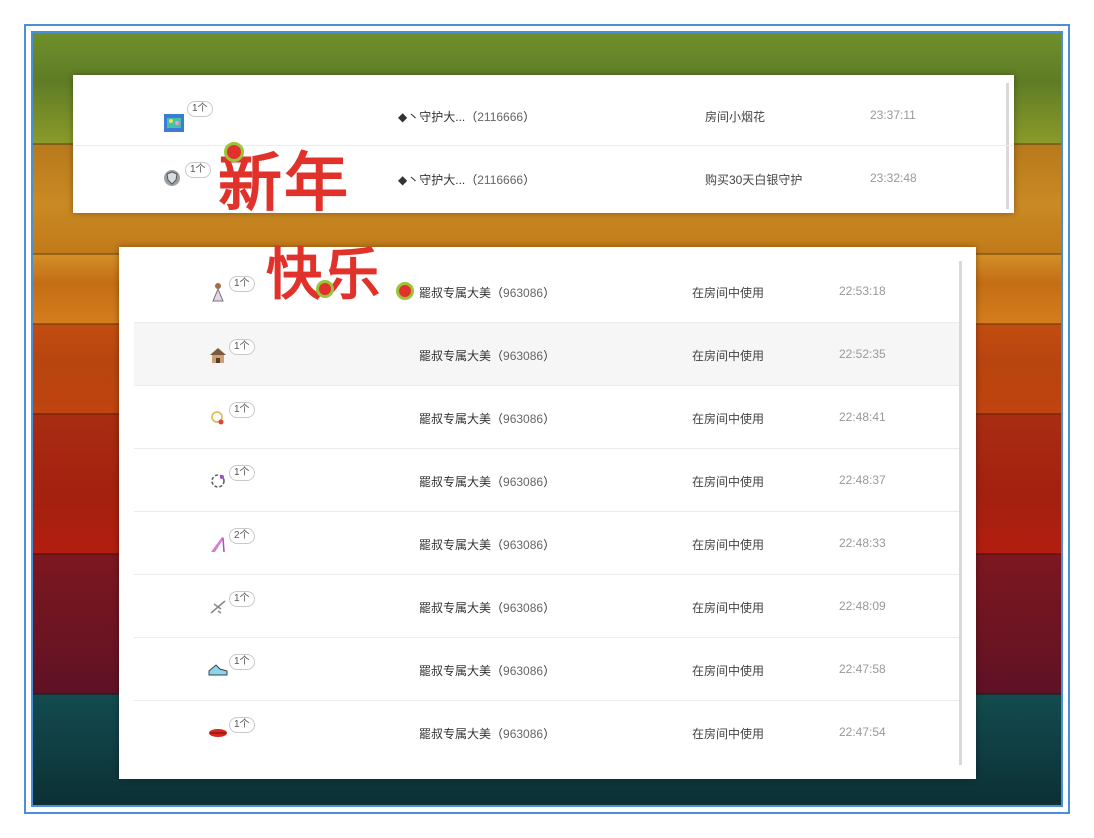 Image resolution: width=1094 pixels, height=838 pixels. Describe the element at coordinates (862, 543) in the screenshot. I see `timestamp: 22:48:33` at that location.